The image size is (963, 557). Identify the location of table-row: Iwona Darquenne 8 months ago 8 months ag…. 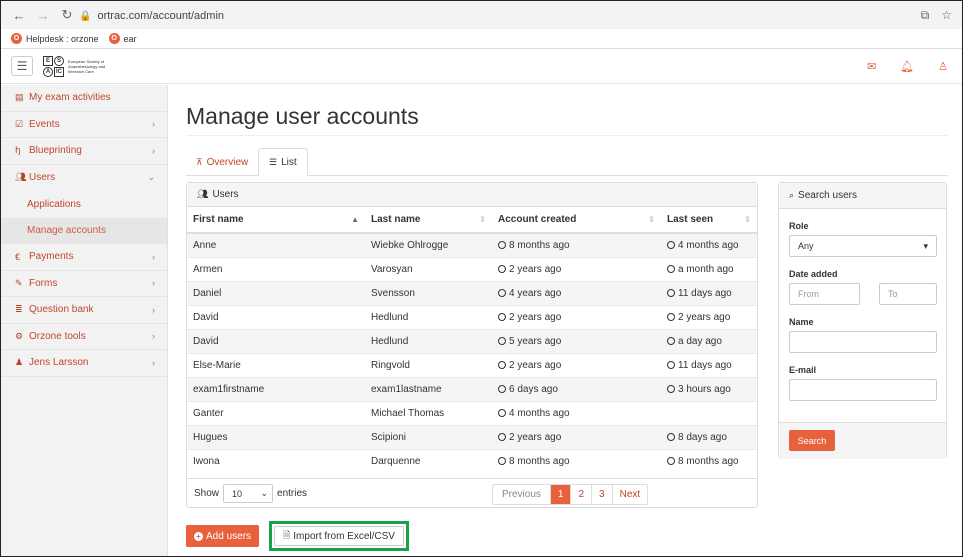
(472, 460).